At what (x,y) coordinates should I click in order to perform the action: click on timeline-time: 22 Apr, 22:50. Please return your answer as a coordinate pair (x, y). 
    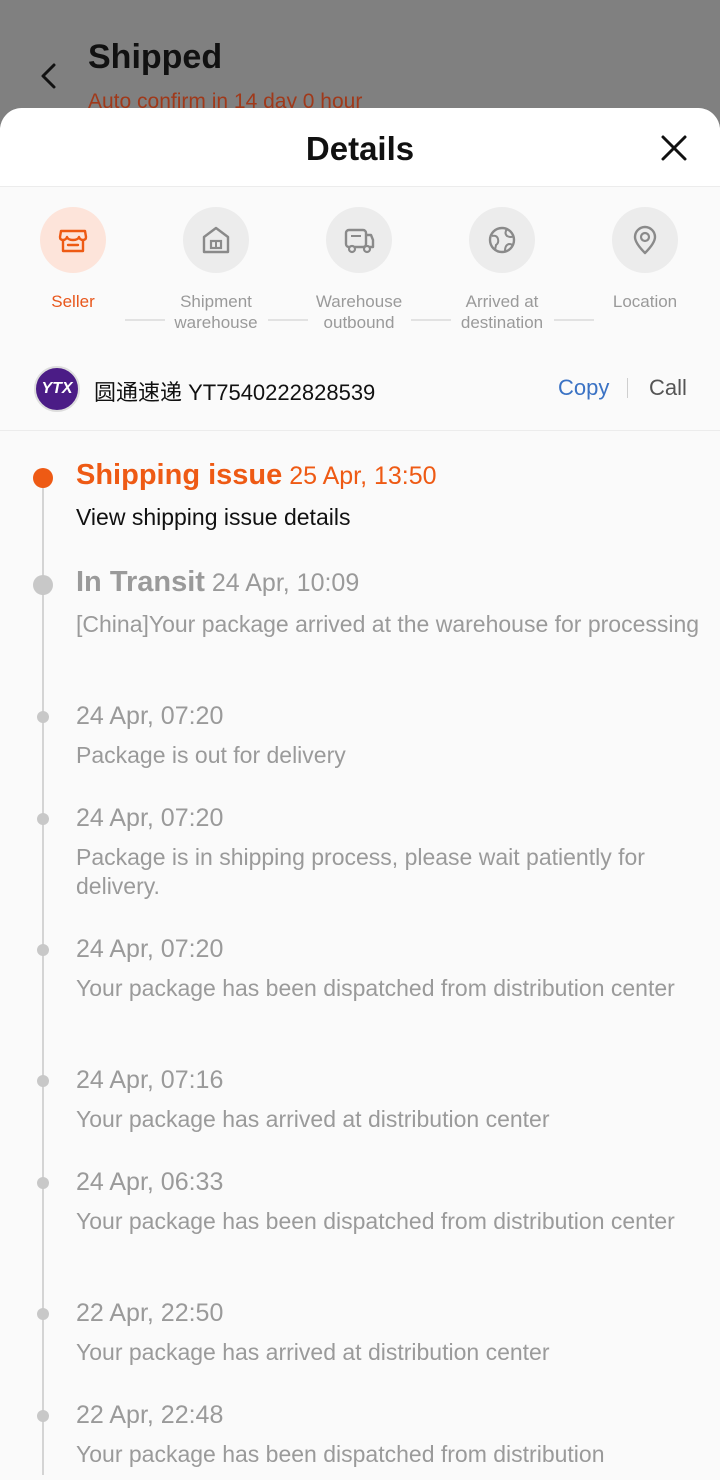
    Looking at the image, I should click on (150, 1313).